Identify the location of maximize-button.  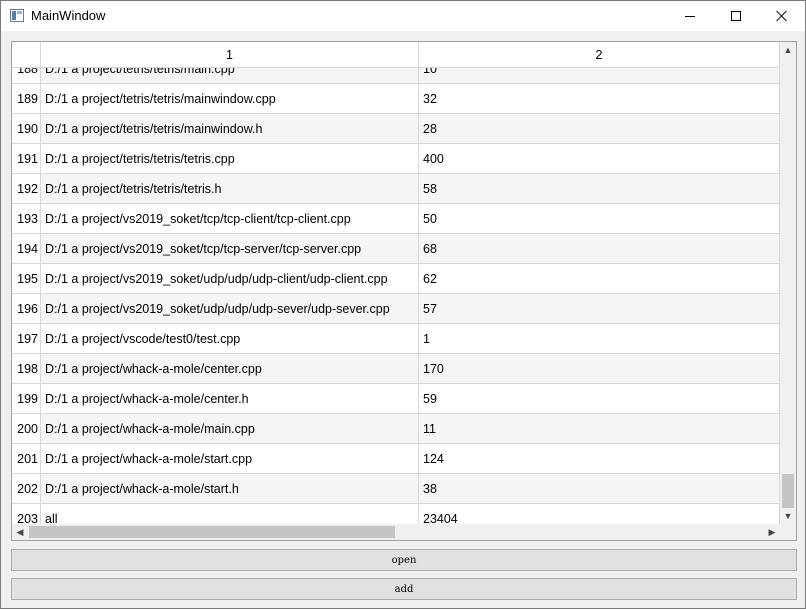
(736, 16).